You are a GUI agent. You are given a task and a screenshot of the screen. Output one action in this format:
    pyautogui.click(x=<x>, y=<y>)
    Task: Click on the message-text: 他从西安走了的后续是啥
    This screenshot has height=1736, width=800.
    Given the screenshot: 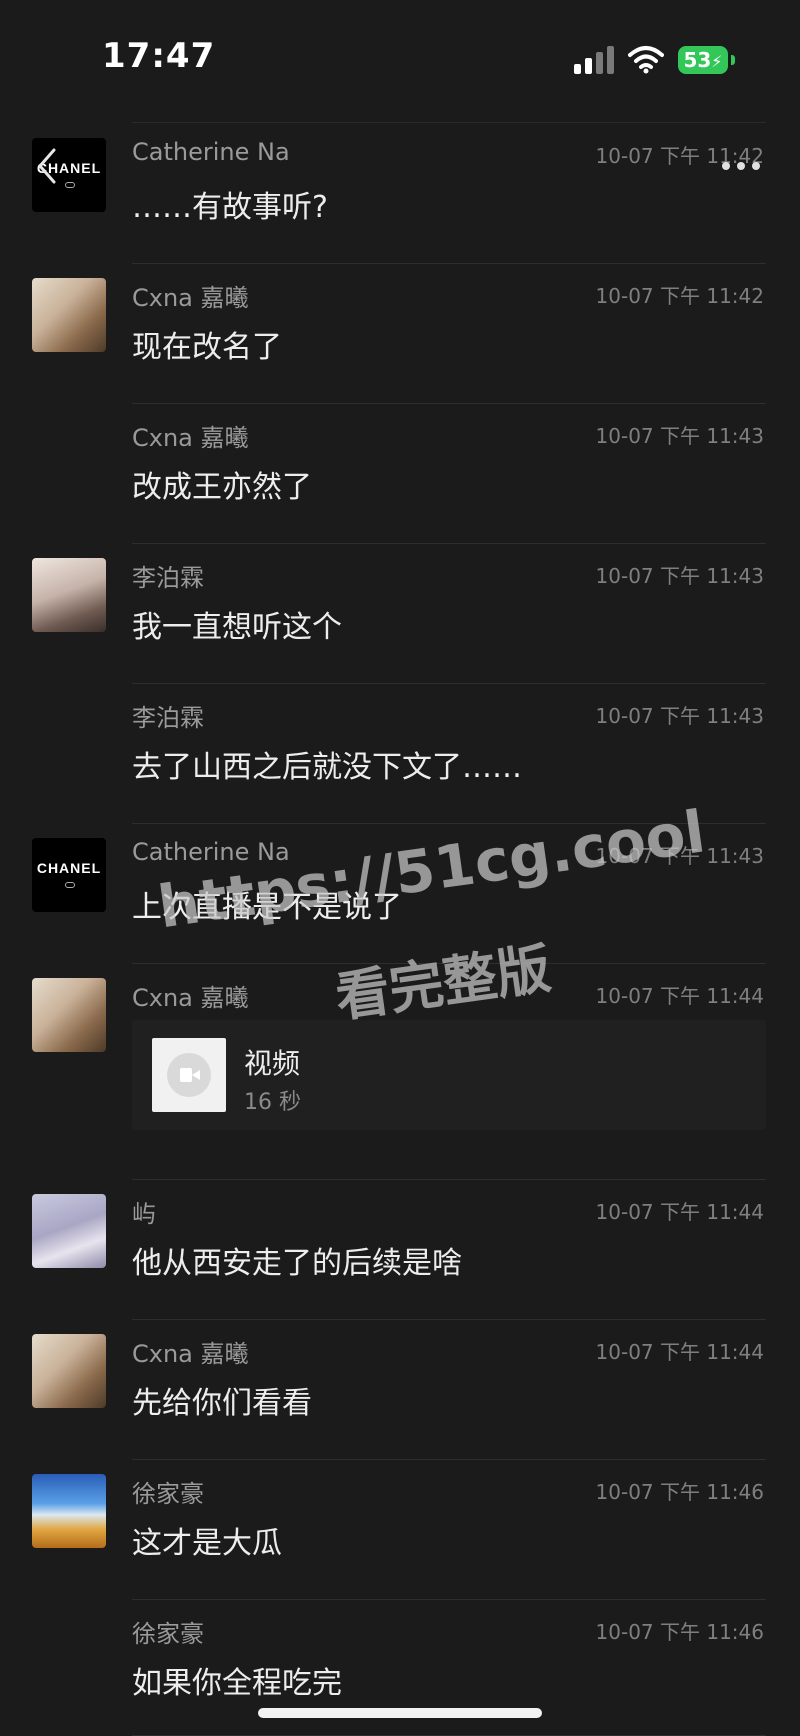 What is the action you would take?
    pyautogui.click(x=297, y=1263)
    